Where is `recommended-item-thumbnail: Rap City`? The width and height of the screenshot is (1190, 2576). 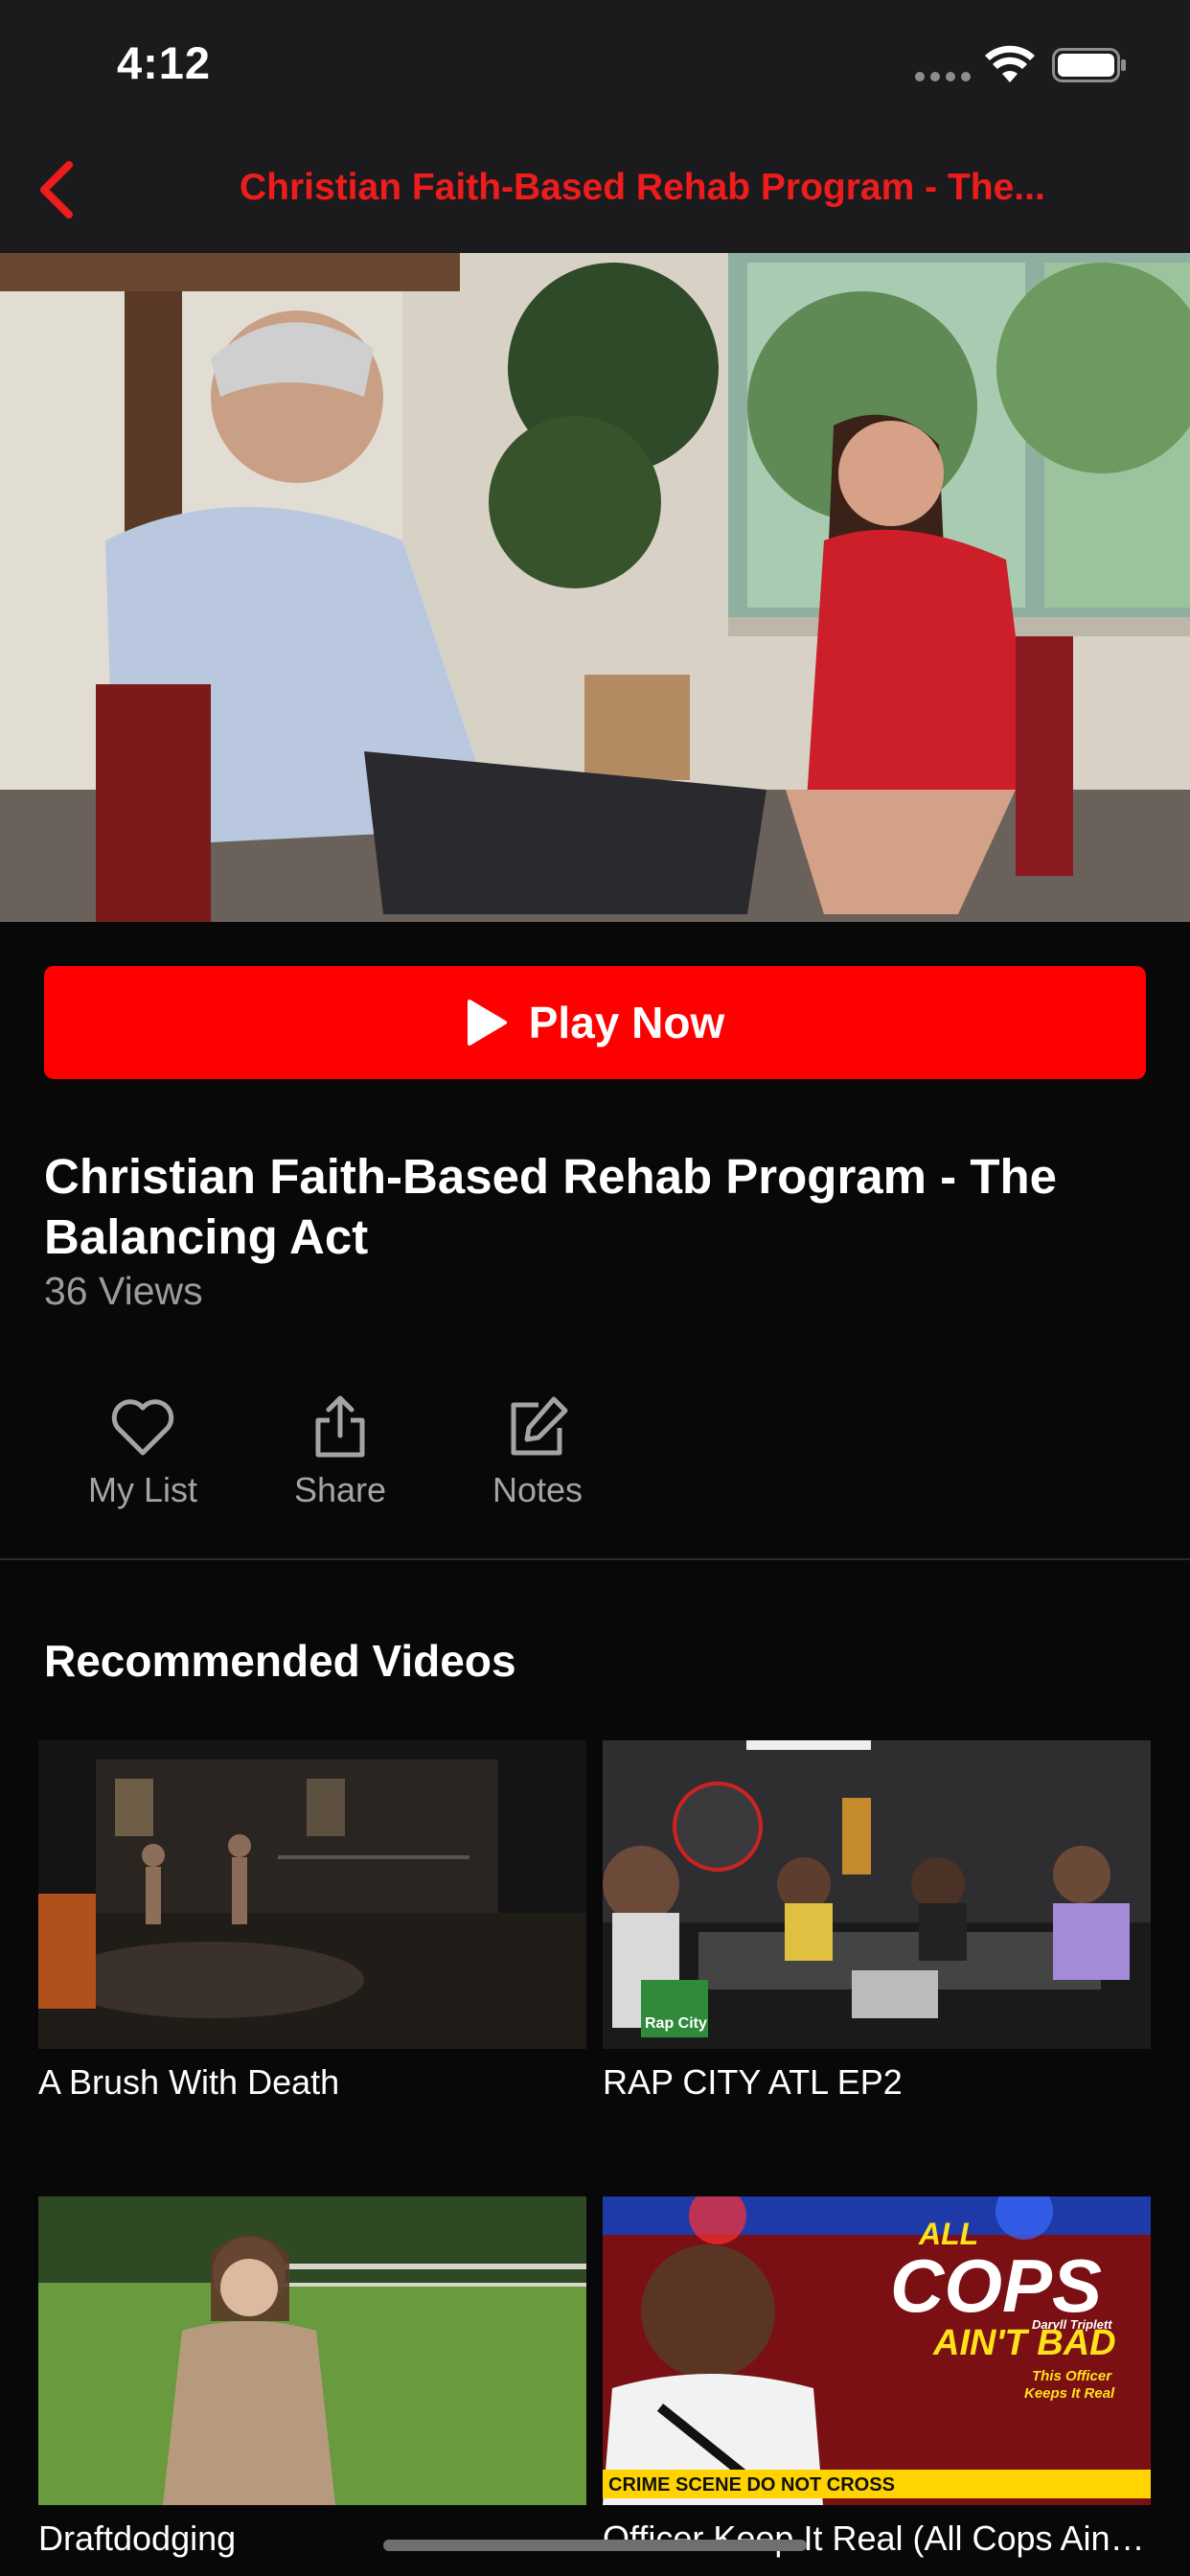
recommended-item-thumbnail: Rap City is located at coordinates (877, 1894).